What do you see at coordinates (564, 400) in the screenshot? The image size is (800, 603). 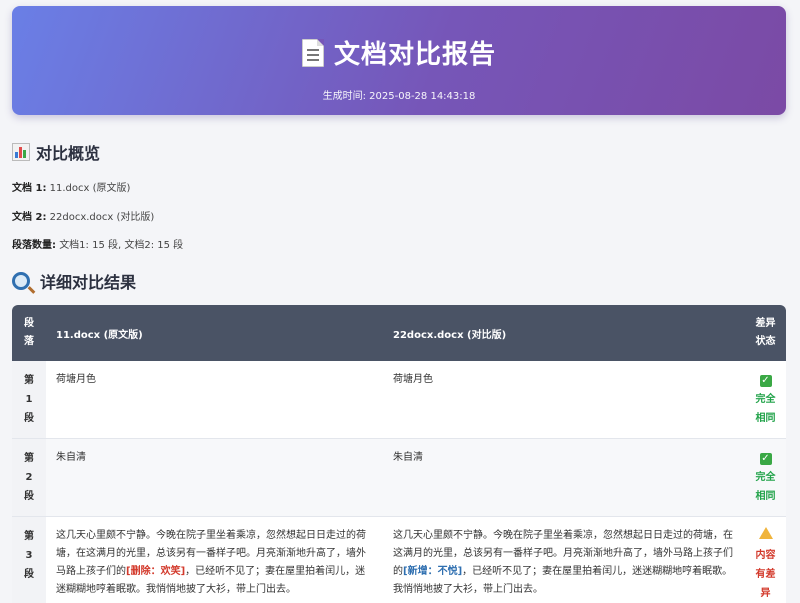 I see `row-doc2: 荷塘月色` at bounding box center [564, 400].